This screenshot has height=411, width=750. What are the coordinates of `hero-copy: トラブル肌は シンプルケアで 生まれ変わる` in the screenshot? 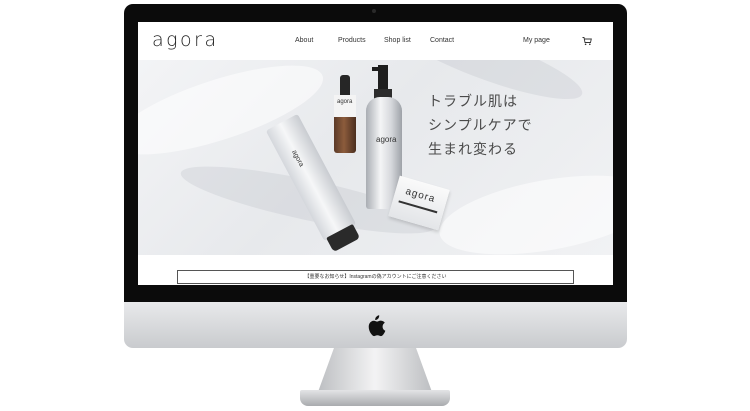 It's located at (480, 126).